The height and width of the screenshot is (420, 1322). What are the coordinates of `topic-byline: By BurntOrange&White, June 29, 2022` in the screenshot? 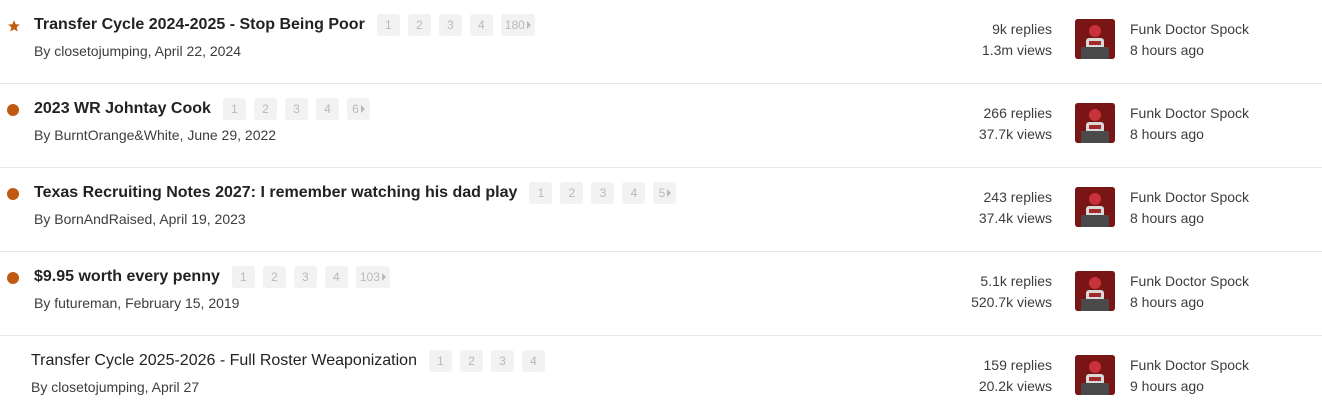 It's located at (155, 135).